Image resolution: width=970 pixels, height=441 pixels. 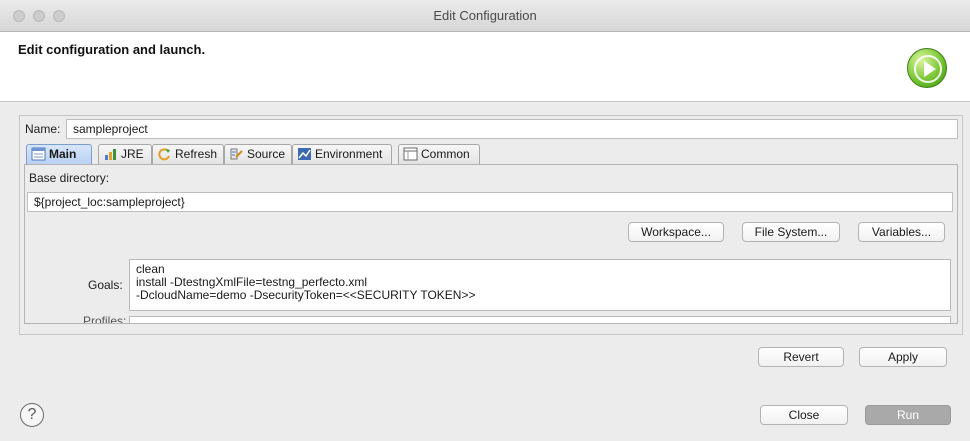 What do you see at coordinates (164, 154) in the screenshot?
I see `refresh-icon` at bounding box center [164, 154].